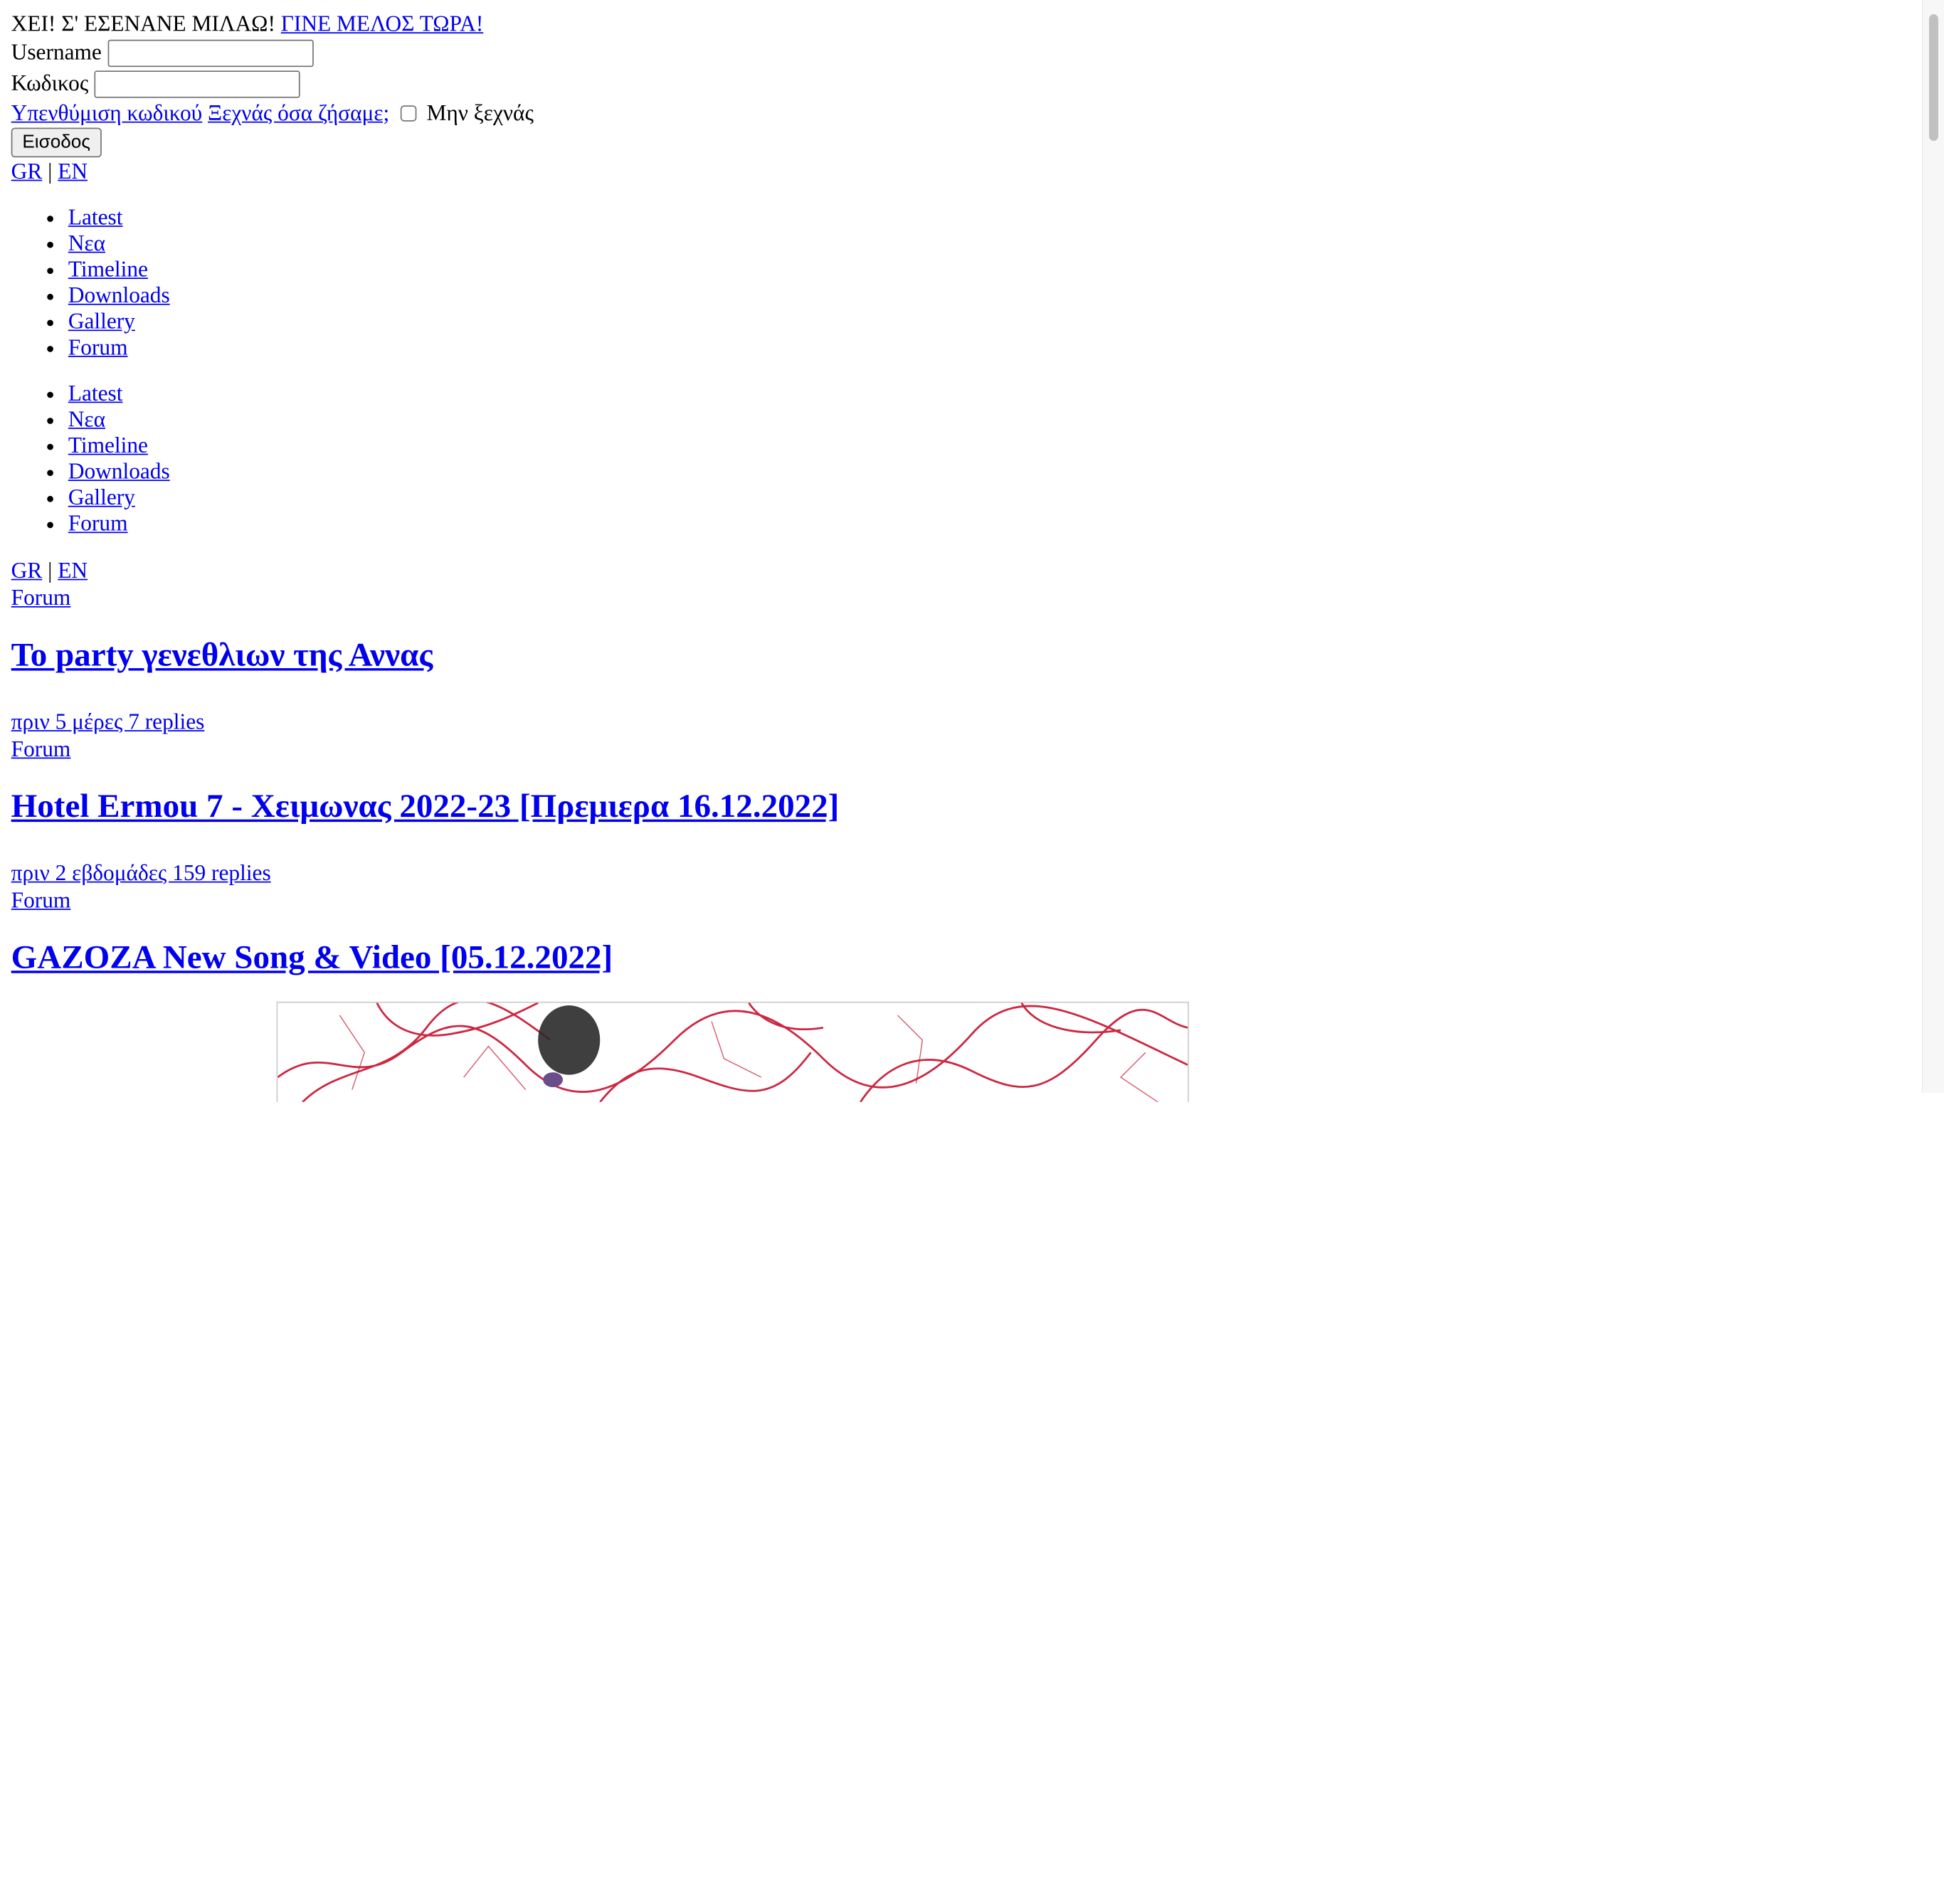 The height and width of the screenshot is (1904, 1944). I want to click on lang2-en-link: EN, so click(73, 570).